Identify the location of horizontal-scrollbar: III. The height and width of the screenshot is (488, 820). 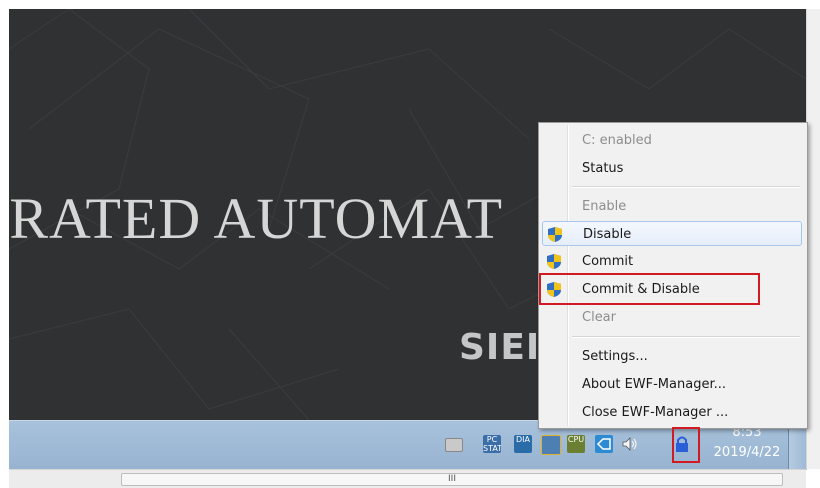
(407, 478).